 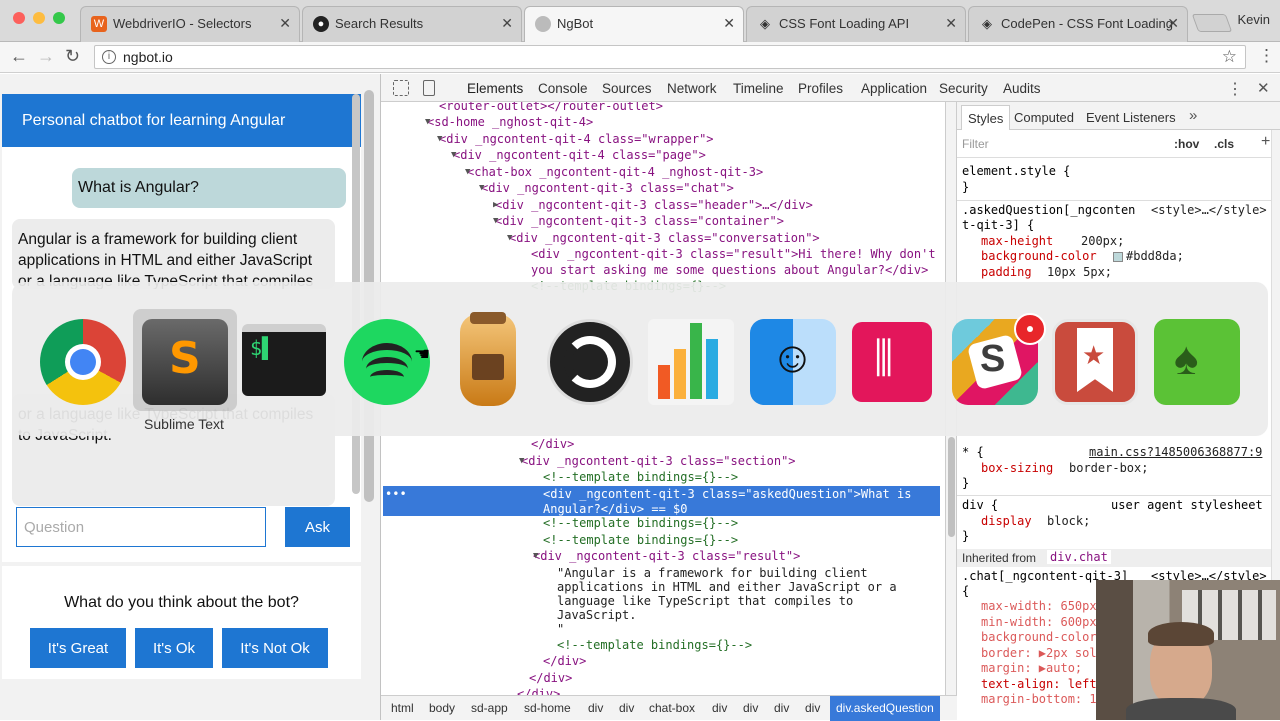 What do you see at coordinates (1229, 57) in the screenshot?
I see `bookmark-star-icon: ☆` at bounding box center [1229, 57].